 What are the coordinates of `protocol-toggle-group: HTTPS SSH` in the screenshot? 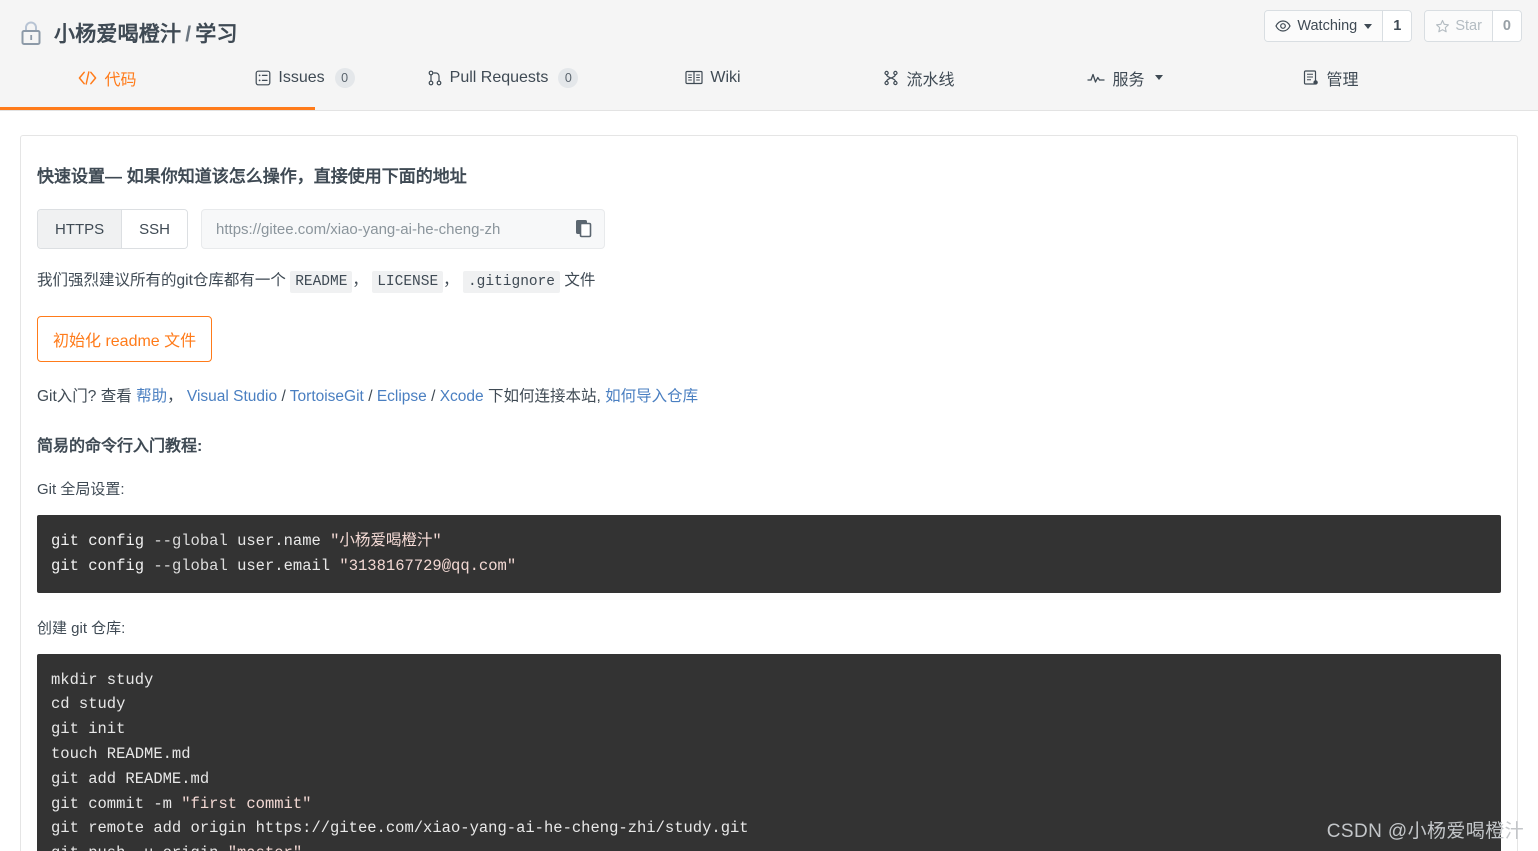 It's located at (113, 229).